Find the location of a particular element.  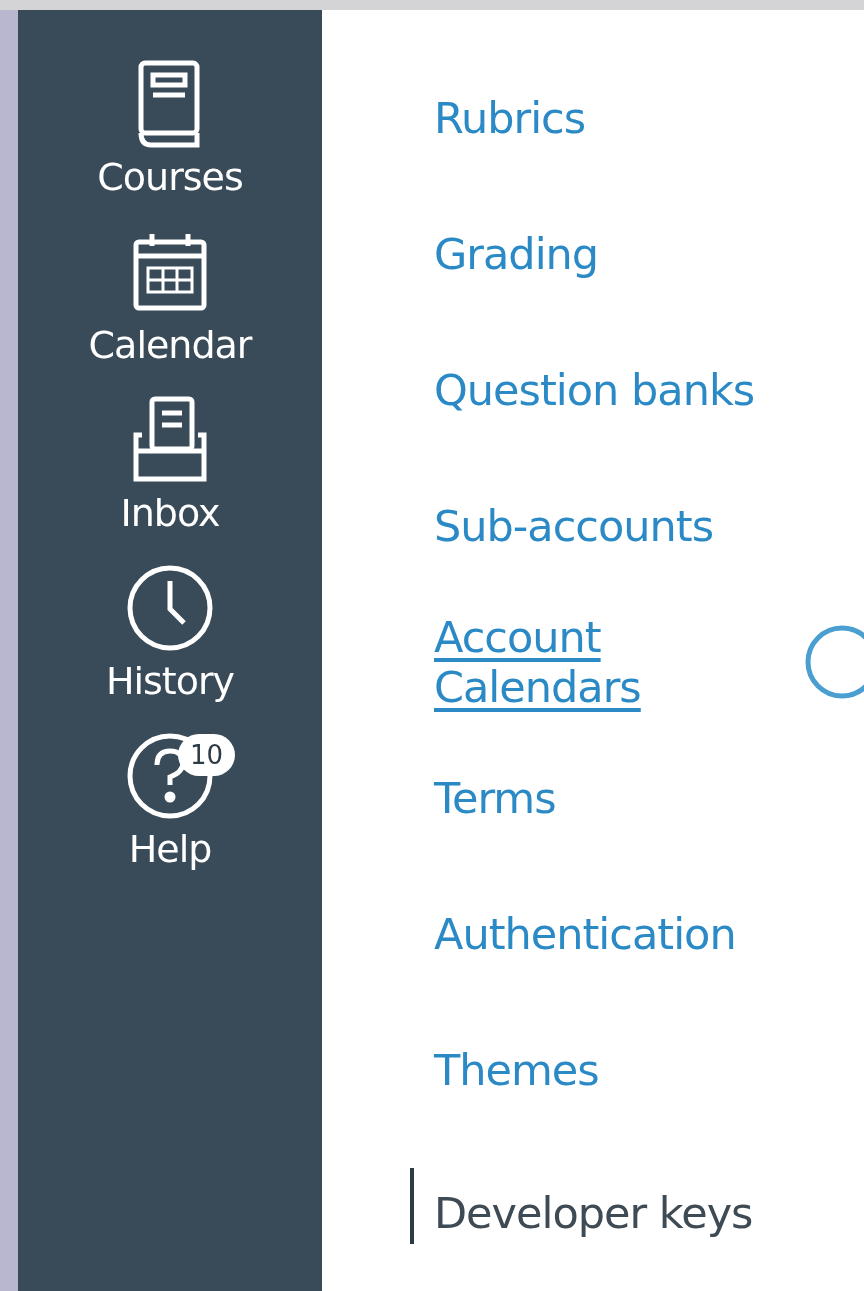

nav-item: History is located at coordinates (170, 631).